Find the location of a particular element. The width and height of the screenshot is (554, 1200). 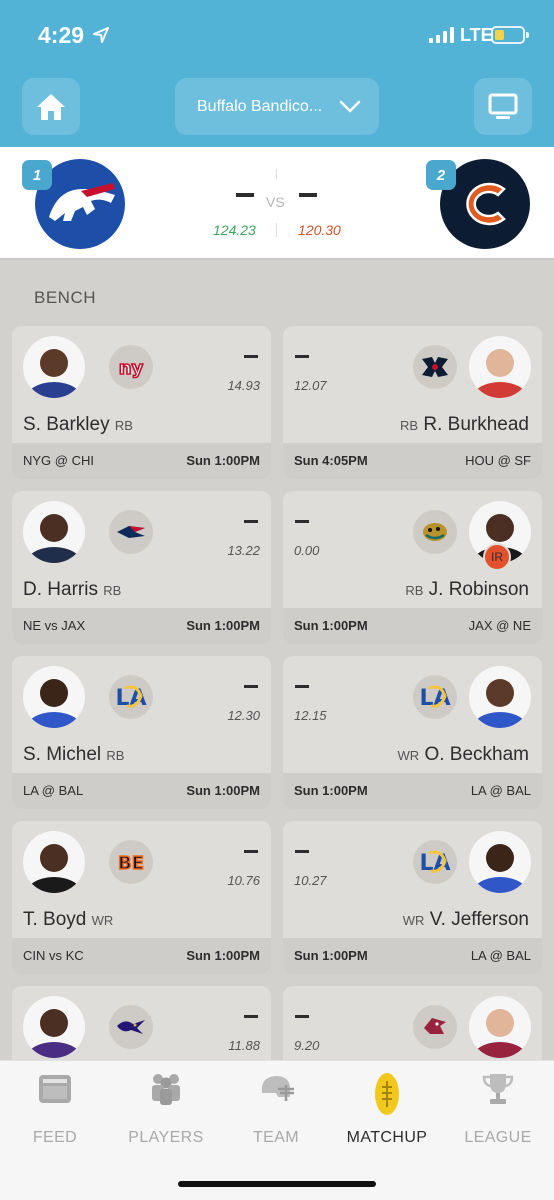

jaguars-logo-icon is located at coordinates (435, 532).